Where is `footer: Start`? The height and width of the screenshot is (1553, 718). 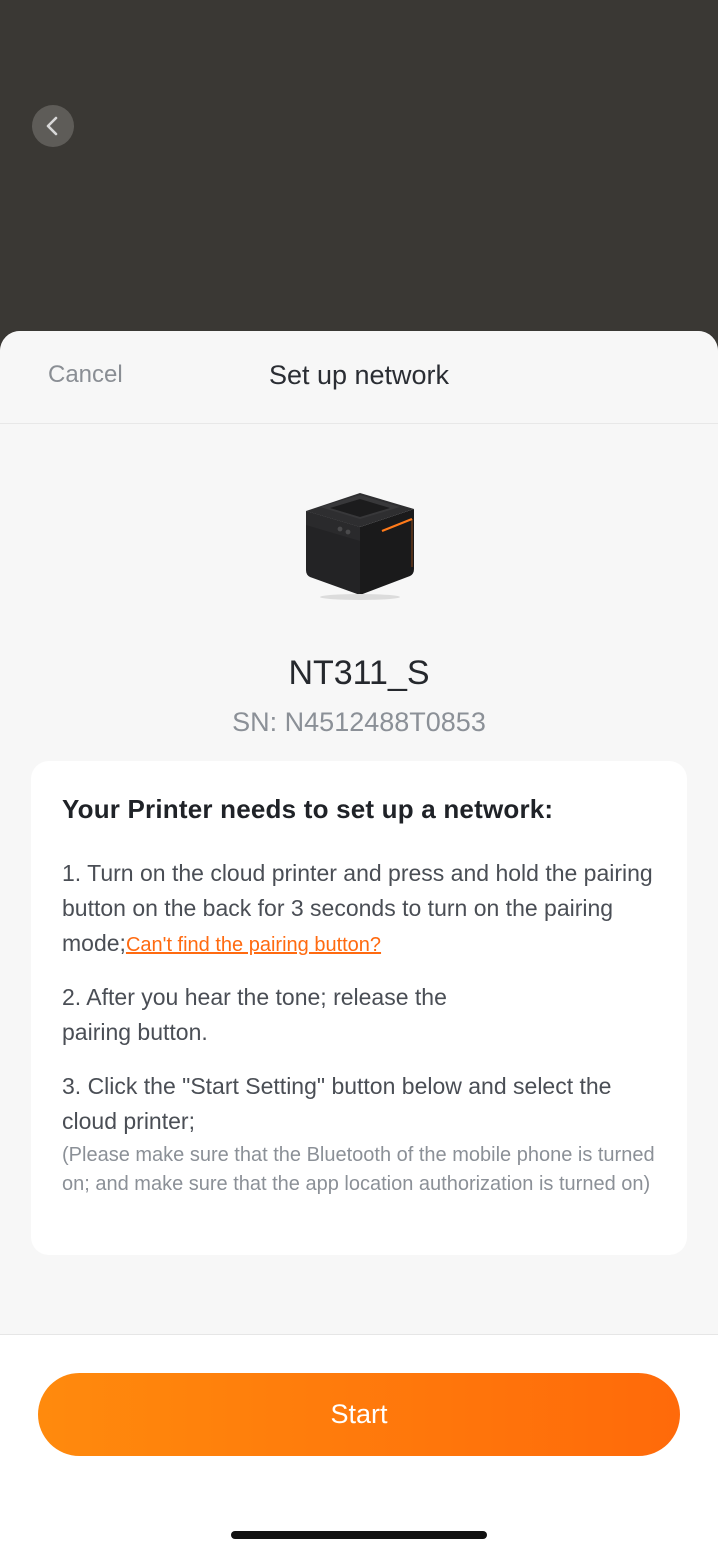
footer: Start is located at coordinates (359, 1443).